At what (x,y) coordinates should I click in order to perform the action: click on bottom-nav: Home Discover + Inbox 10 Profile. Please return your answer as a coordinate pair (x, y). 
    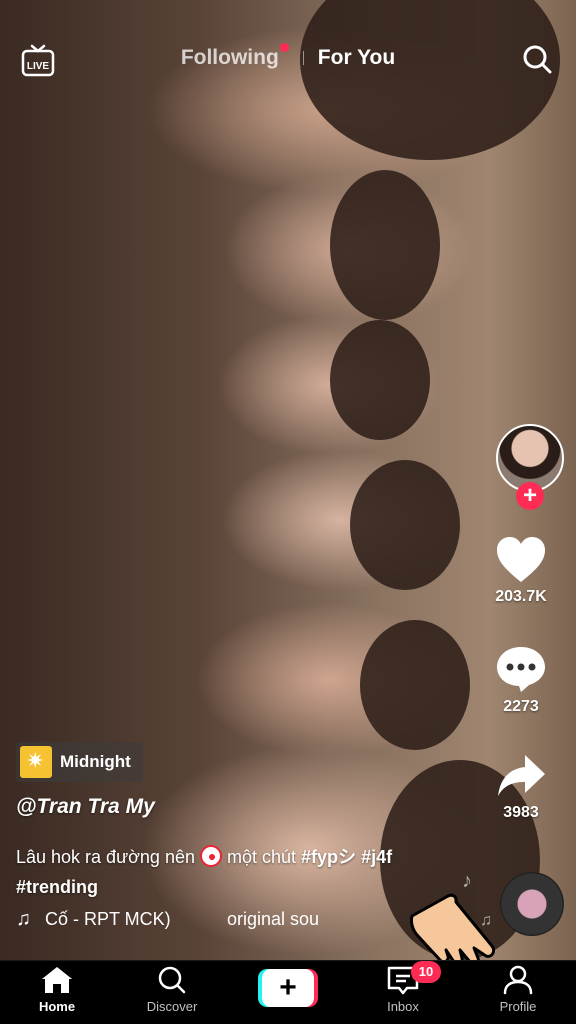
    Looking at the image, I should click on (288, 992).